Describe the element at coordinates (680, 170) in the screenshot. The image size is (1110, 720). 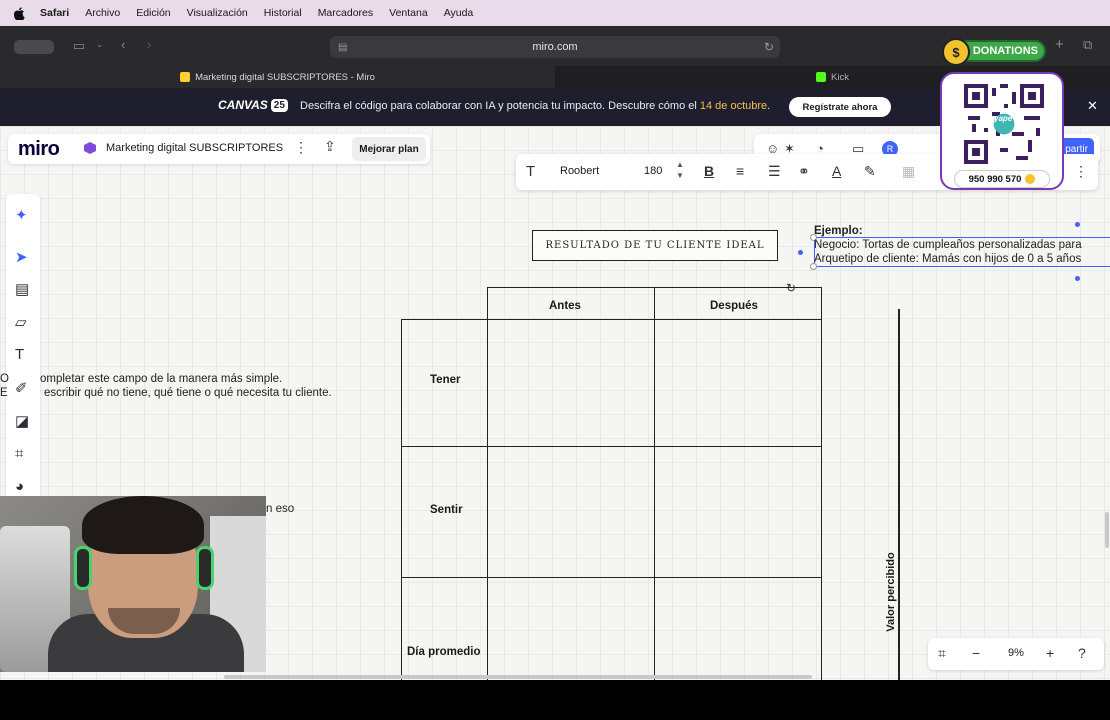
I see `font-size-stepper: ▲ ▼` at that location.